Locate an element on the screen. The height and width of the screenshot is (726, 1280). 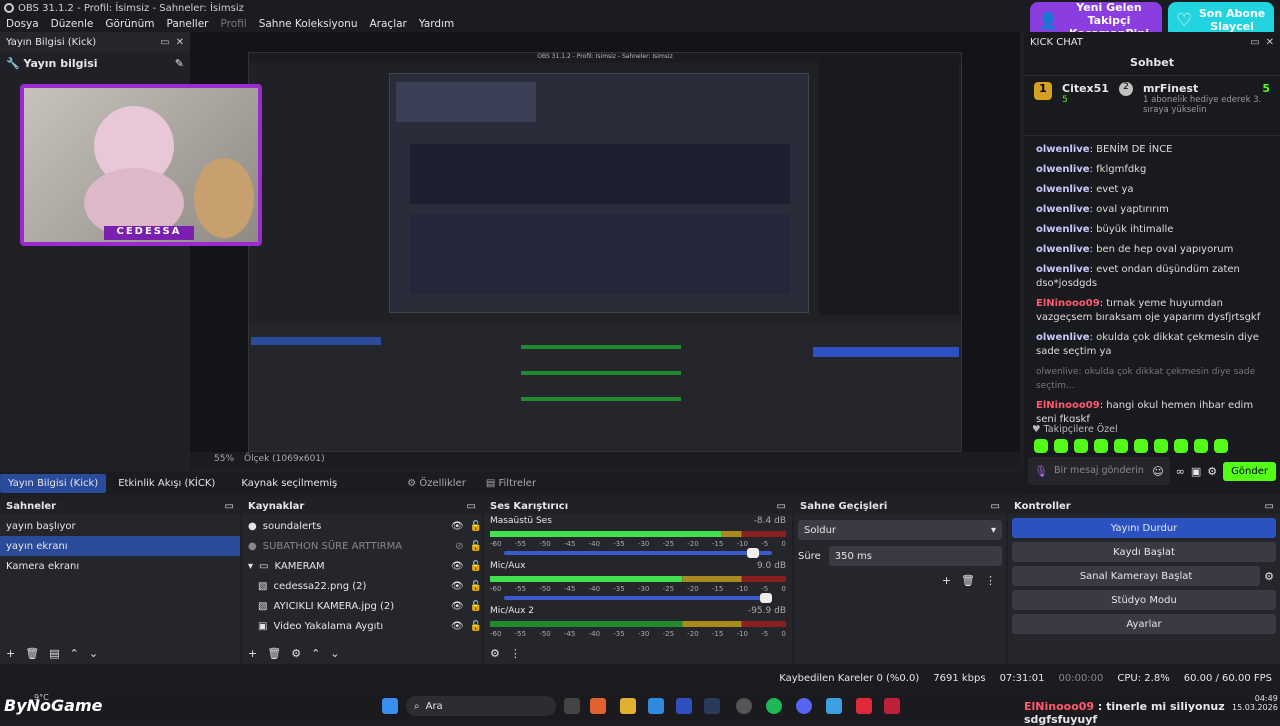
studio-mode-button: Stüdyo Modu is located at coordinates (1144, 600).